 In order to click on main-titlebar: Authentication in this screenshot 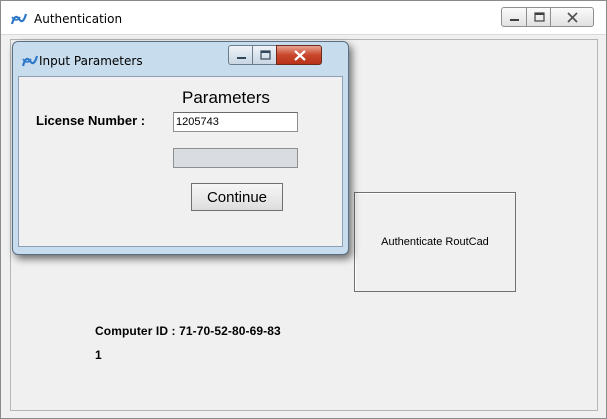, I will do `click(303, 18)`.